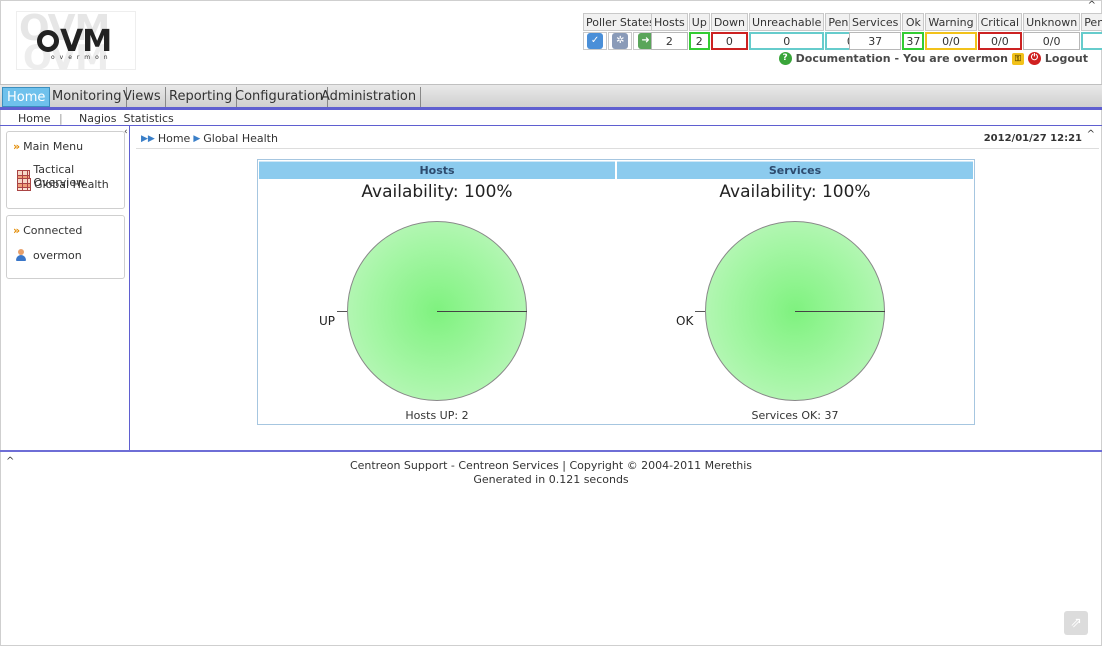  Describe the element at coordinates (875, 22) in the screenshot. I see `services-header: Services` at that location.